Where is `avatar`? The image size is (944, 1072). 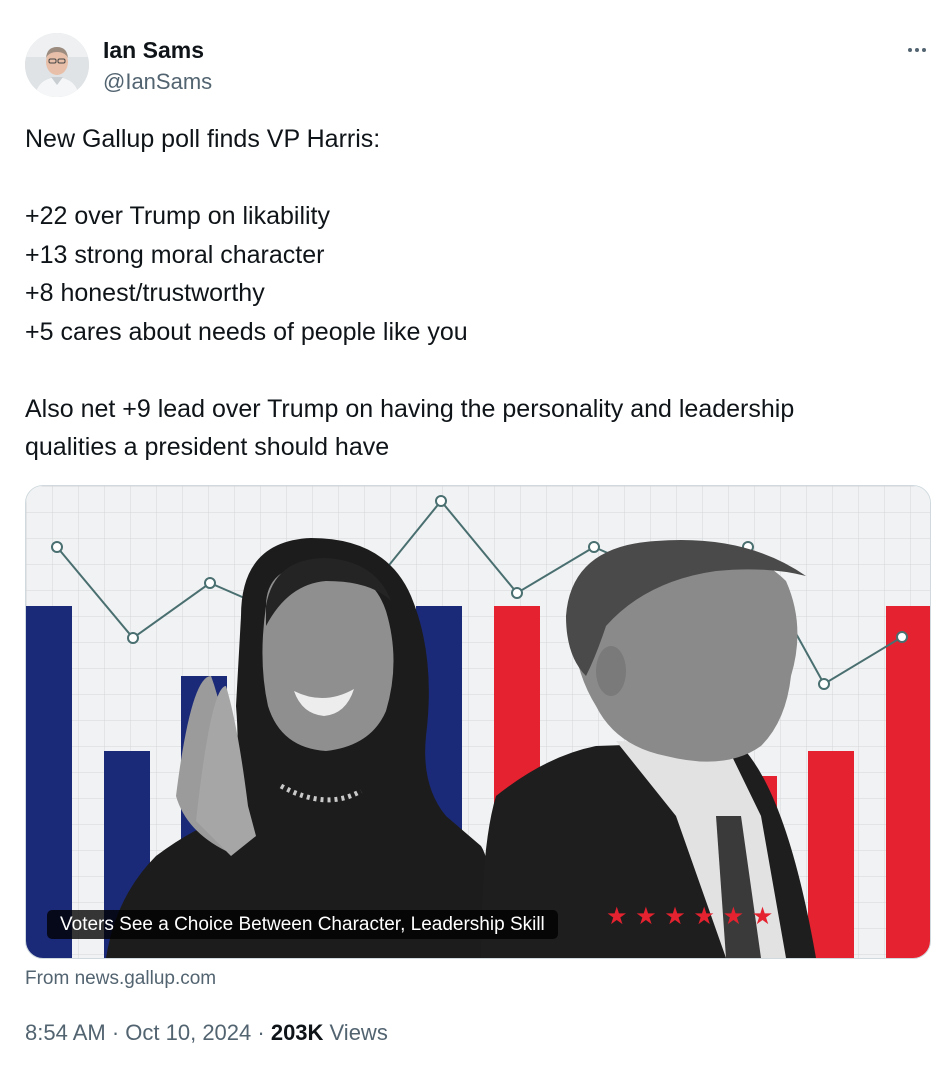
avatar is located at coordinates (57, 65).